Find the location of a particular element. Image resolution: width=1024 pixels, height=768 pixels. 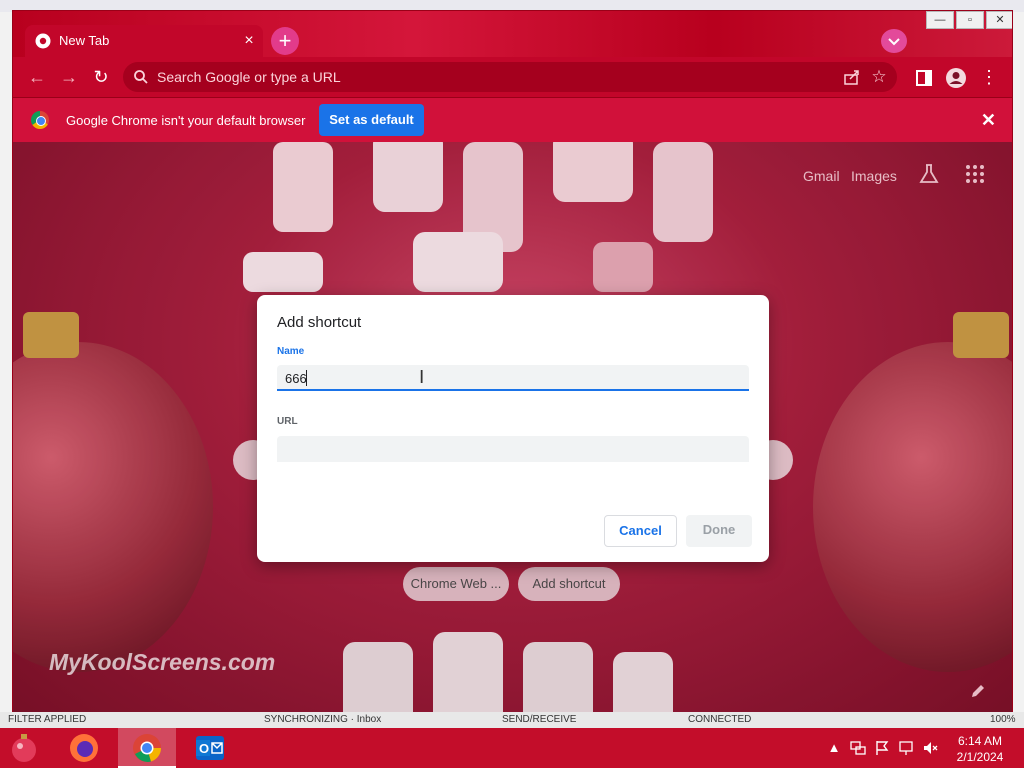

tab-search-button is located at coordinates (894, 41).